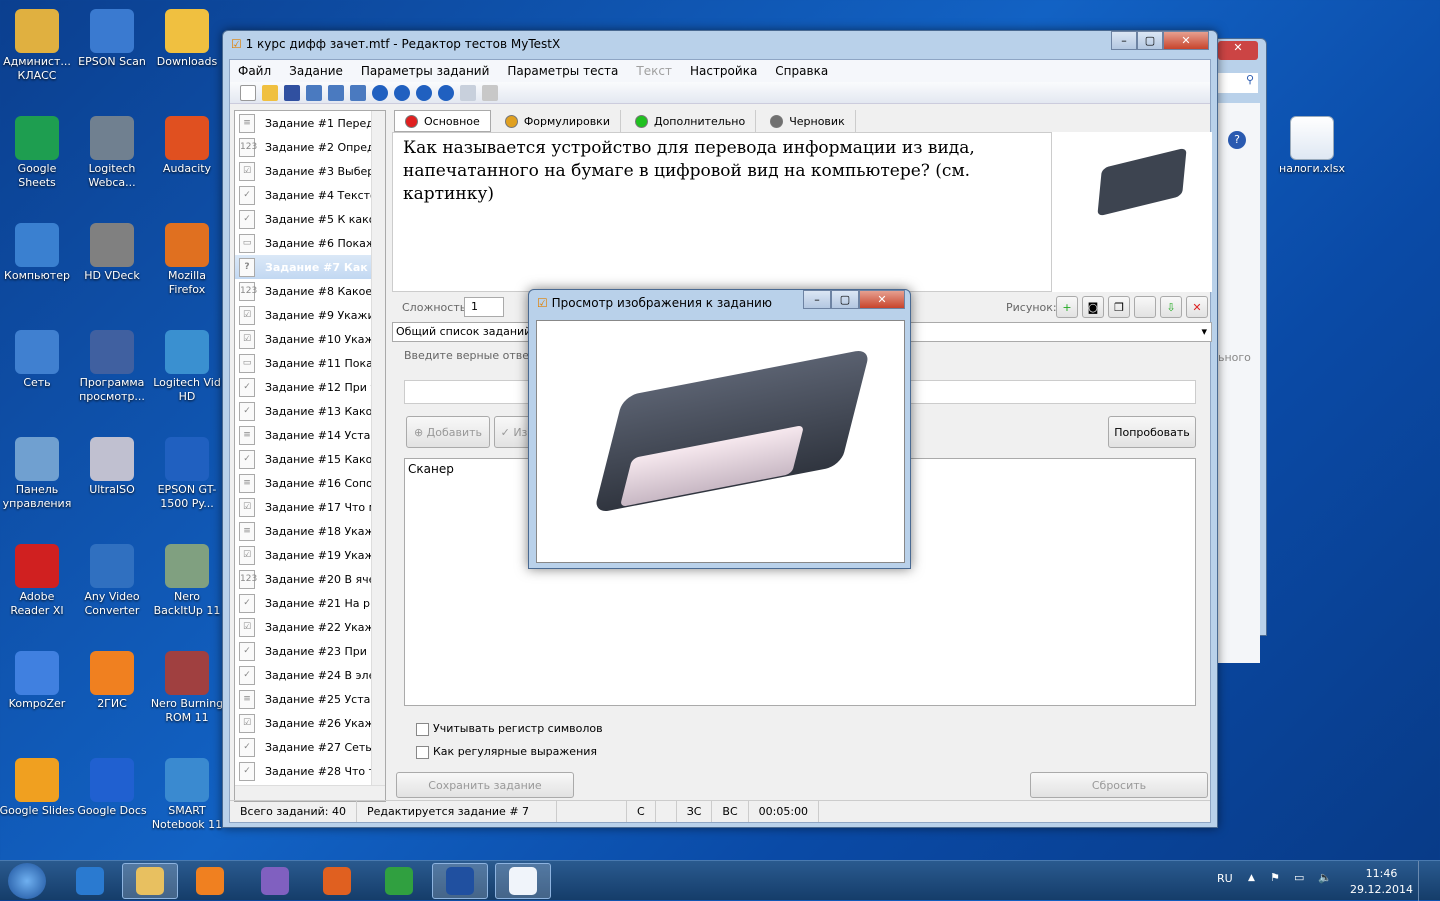 The width and height of the screenshot is (1440, 901). Describe the element at coordinates (187, 686) in the screenshot. I see `desktop-icon: Nero Burning ROM 11` at that location.